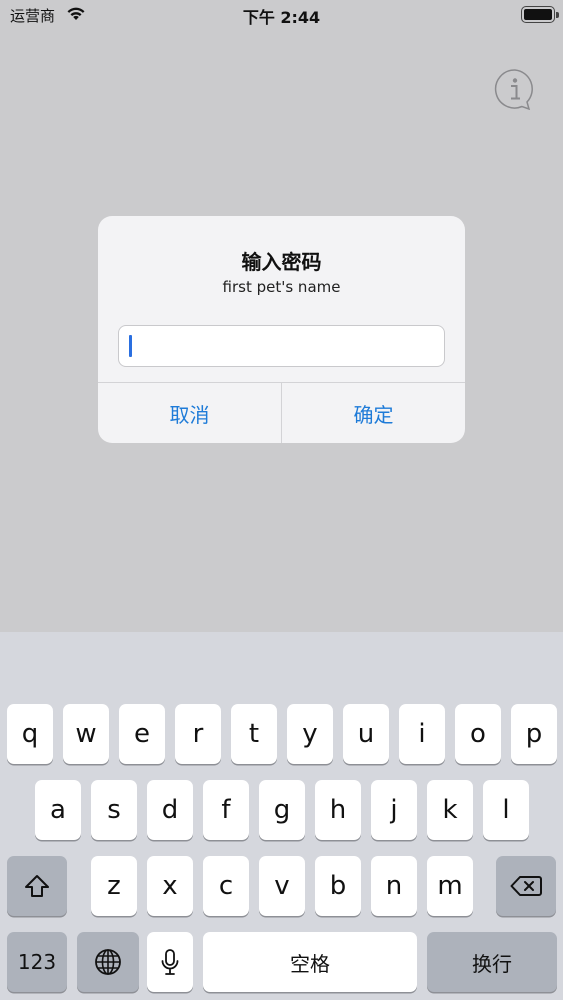  Describe the element at coordinates (310, 734) in the screenshot. I see `key-y: y` at that location.